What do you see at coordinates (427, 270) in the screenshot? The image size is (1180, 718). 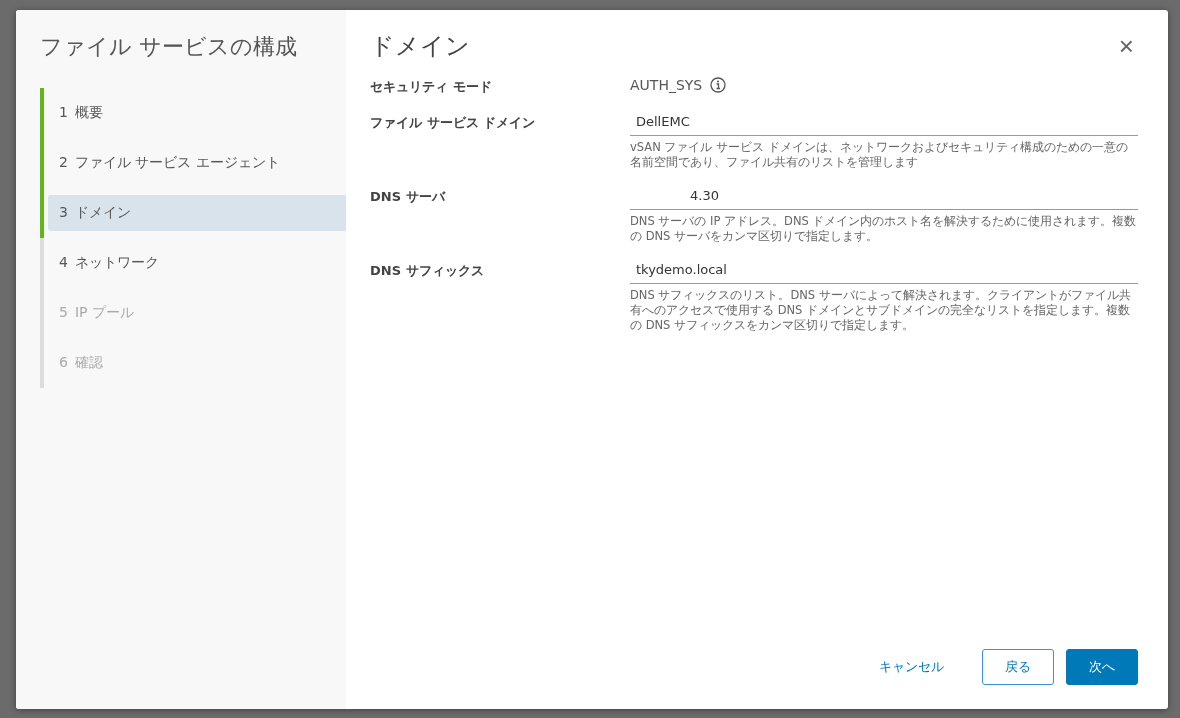 I see `field-label: DNS サフィックス` at bounding box center [427, 270].